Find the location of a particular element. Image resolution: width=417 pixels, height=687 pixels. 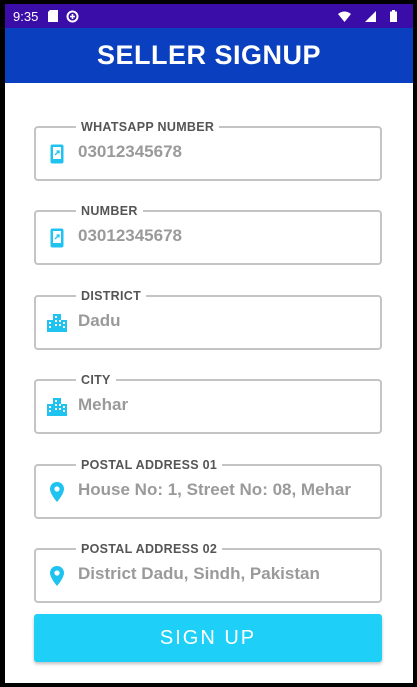

wifi-icon is located at coordinates (344, 16).